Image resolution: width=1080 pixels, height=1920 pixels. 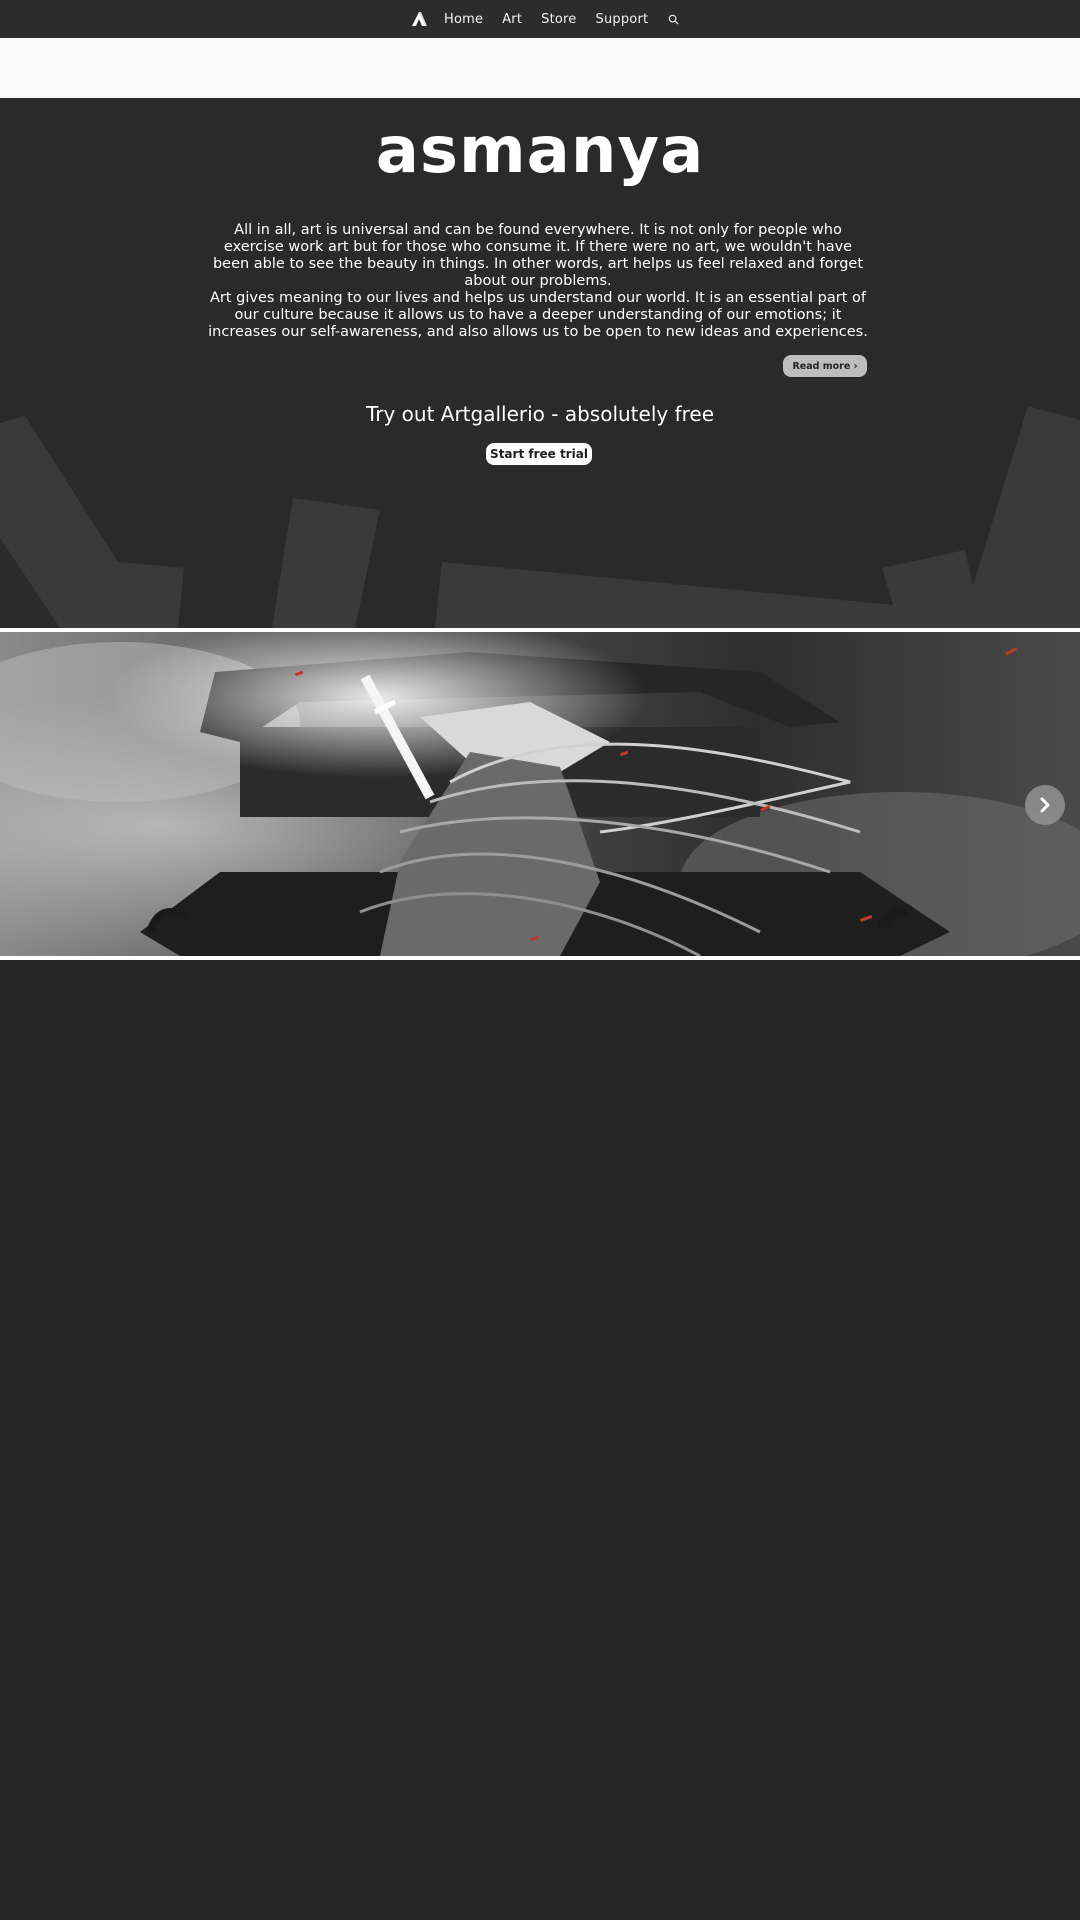 I want to click on slider-next-button, so click(x=1045, y=805).